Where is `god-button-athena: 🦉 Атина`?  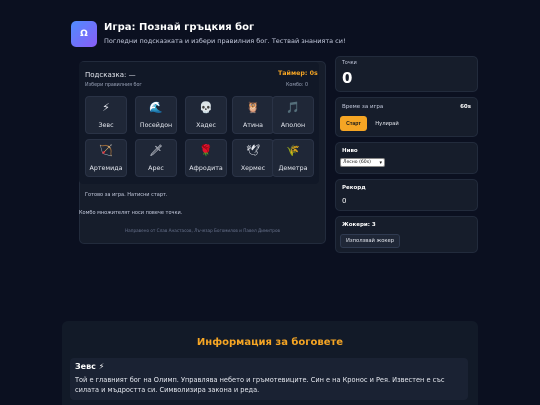 god-button-athena: 🦉 Атина is located at coordinates (253, 115).